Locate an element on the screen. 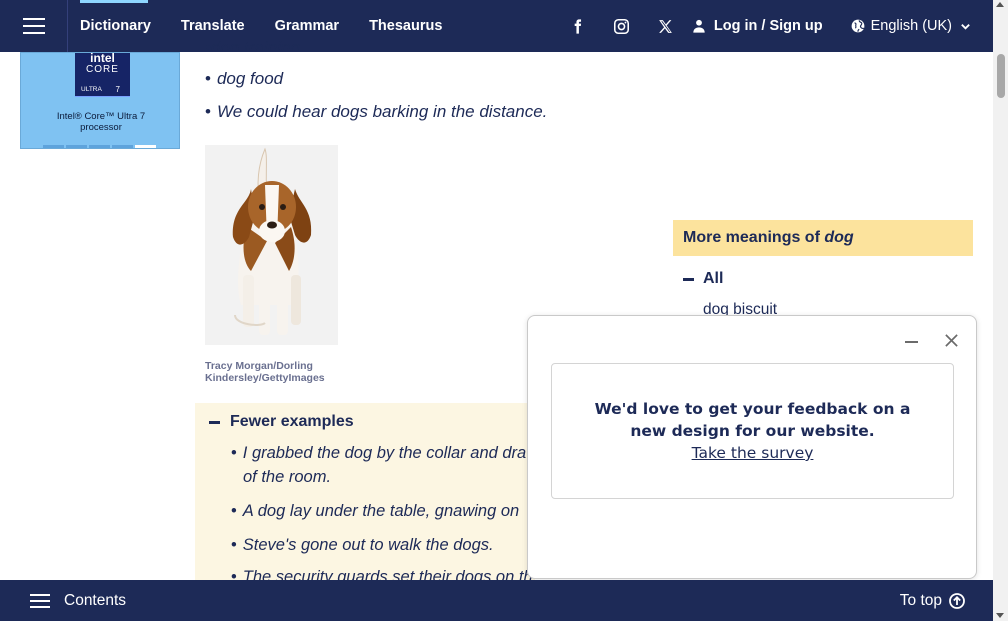  ad-carousel-dots is located at coordinates (99, 146).